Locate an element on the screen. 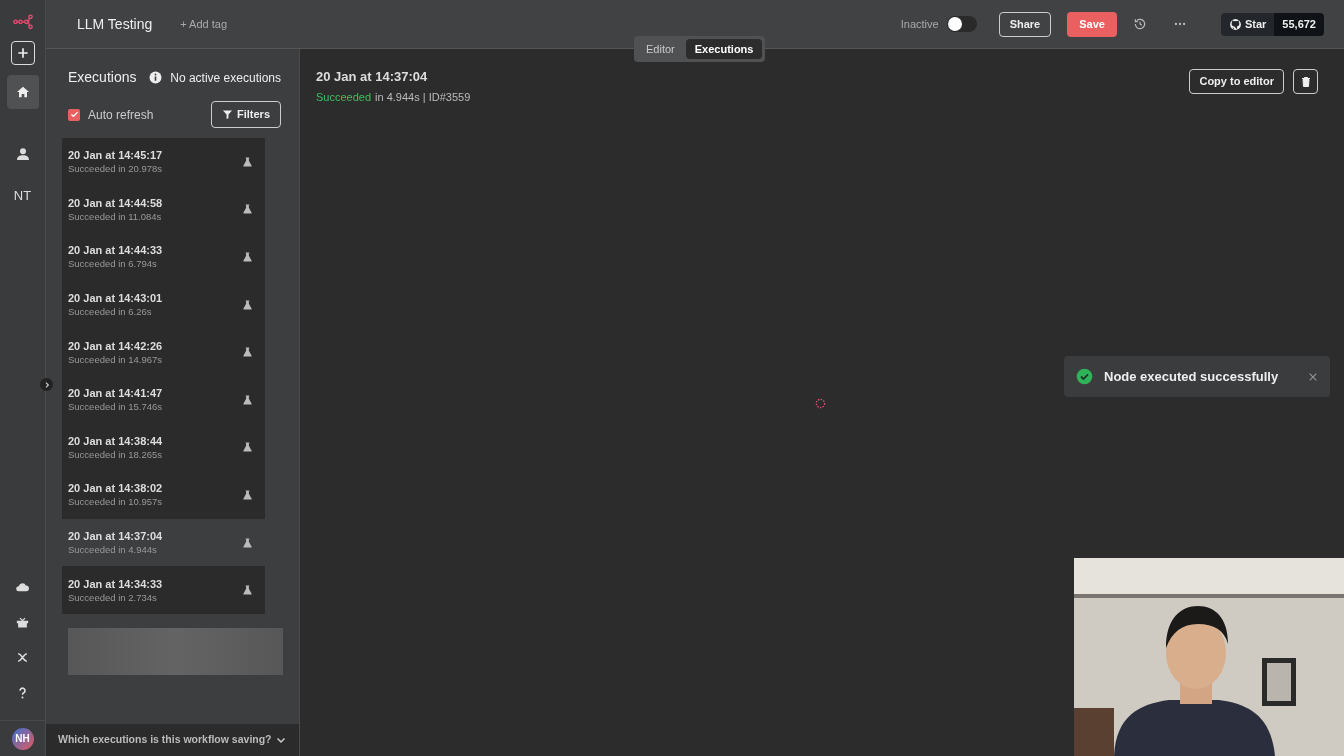 The height and width of the screenshot is (756, 1344). filter-icon is located at coordinates (227, 114).